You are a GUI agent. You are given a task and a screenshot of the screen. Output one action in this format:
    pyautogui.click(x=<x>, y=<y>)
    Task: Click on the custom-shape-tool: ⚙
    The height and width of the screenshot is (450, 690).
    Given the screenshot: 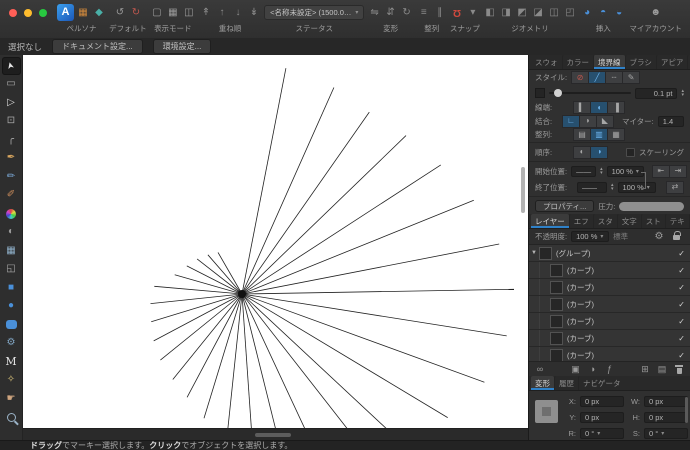 What is the action you would take?
    pyautogui.click(x=11, y=344)
    